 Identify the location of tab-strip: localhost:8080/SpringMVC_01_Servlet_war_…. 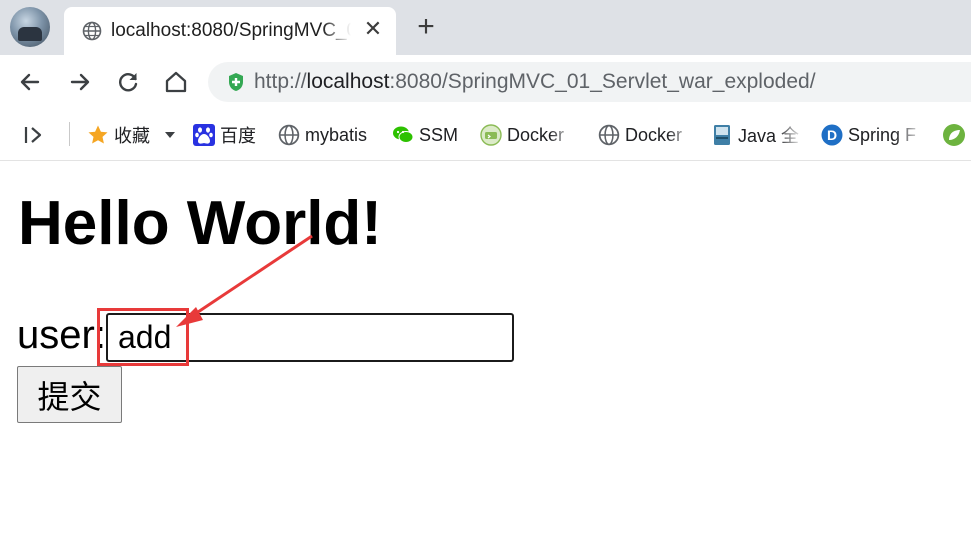
(485, 27).